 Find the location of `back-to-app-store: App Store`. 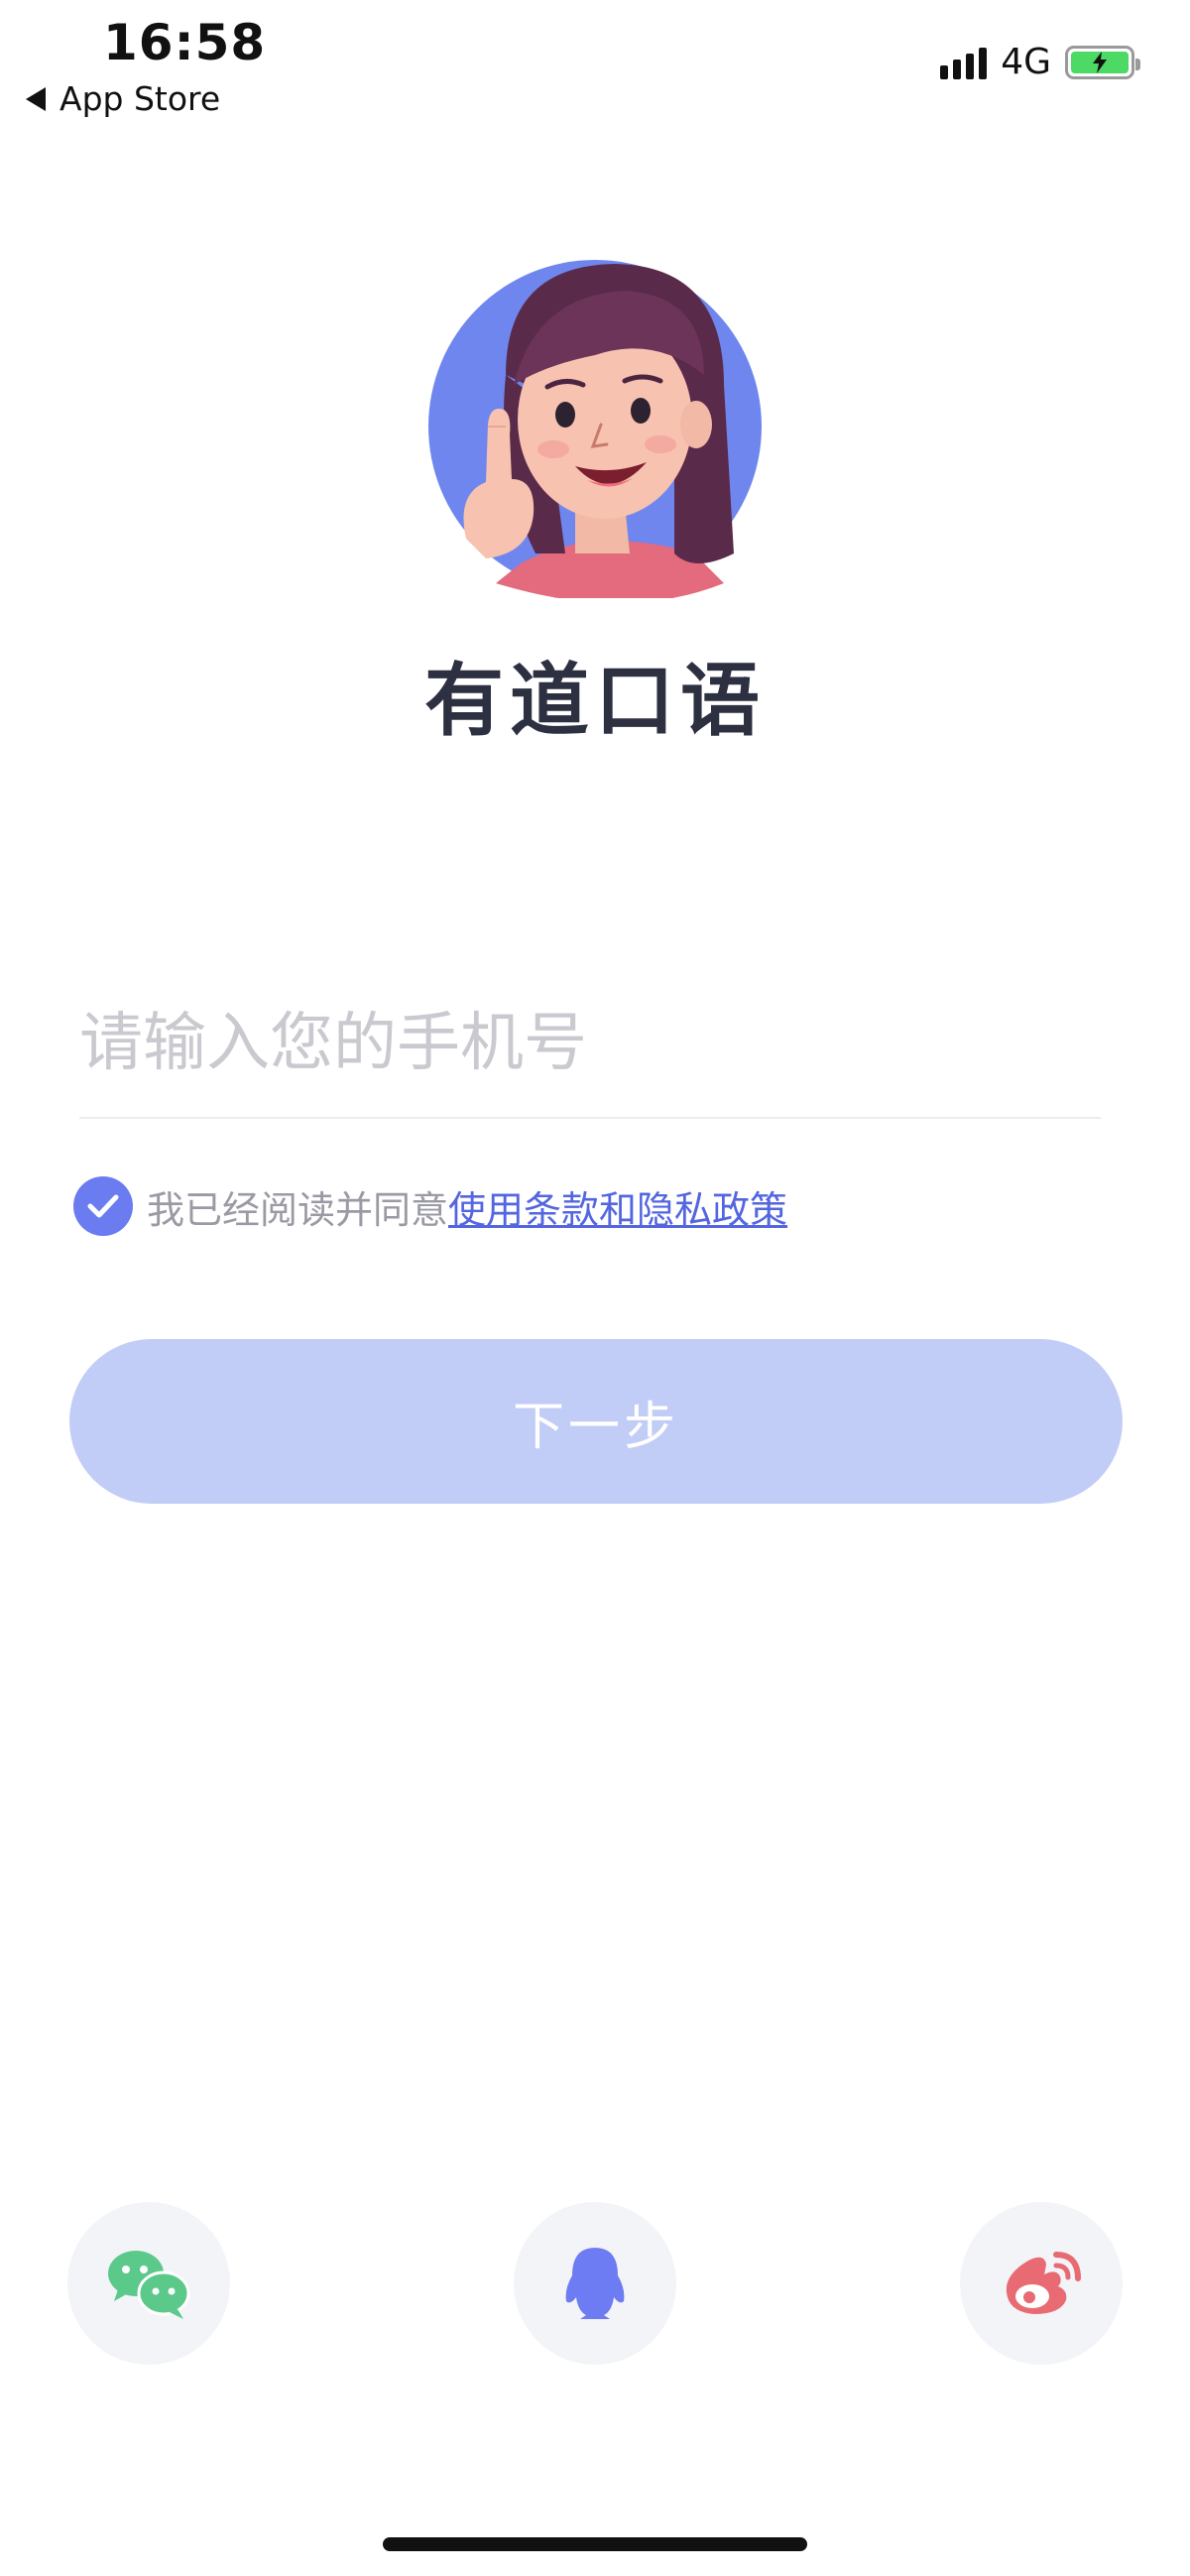

back-to-app-store: App Store is located at coordinates (123, 98).